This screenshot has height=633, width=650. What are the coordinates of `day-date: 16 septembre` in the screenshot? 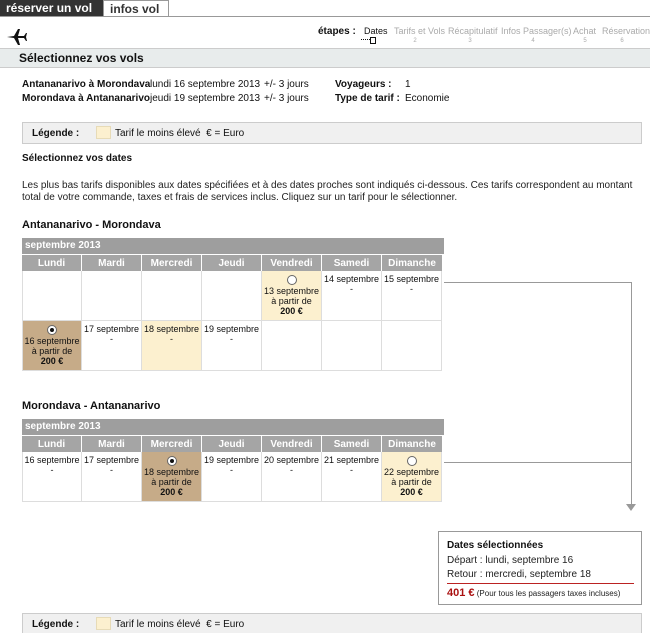 It's located at (52, 341).